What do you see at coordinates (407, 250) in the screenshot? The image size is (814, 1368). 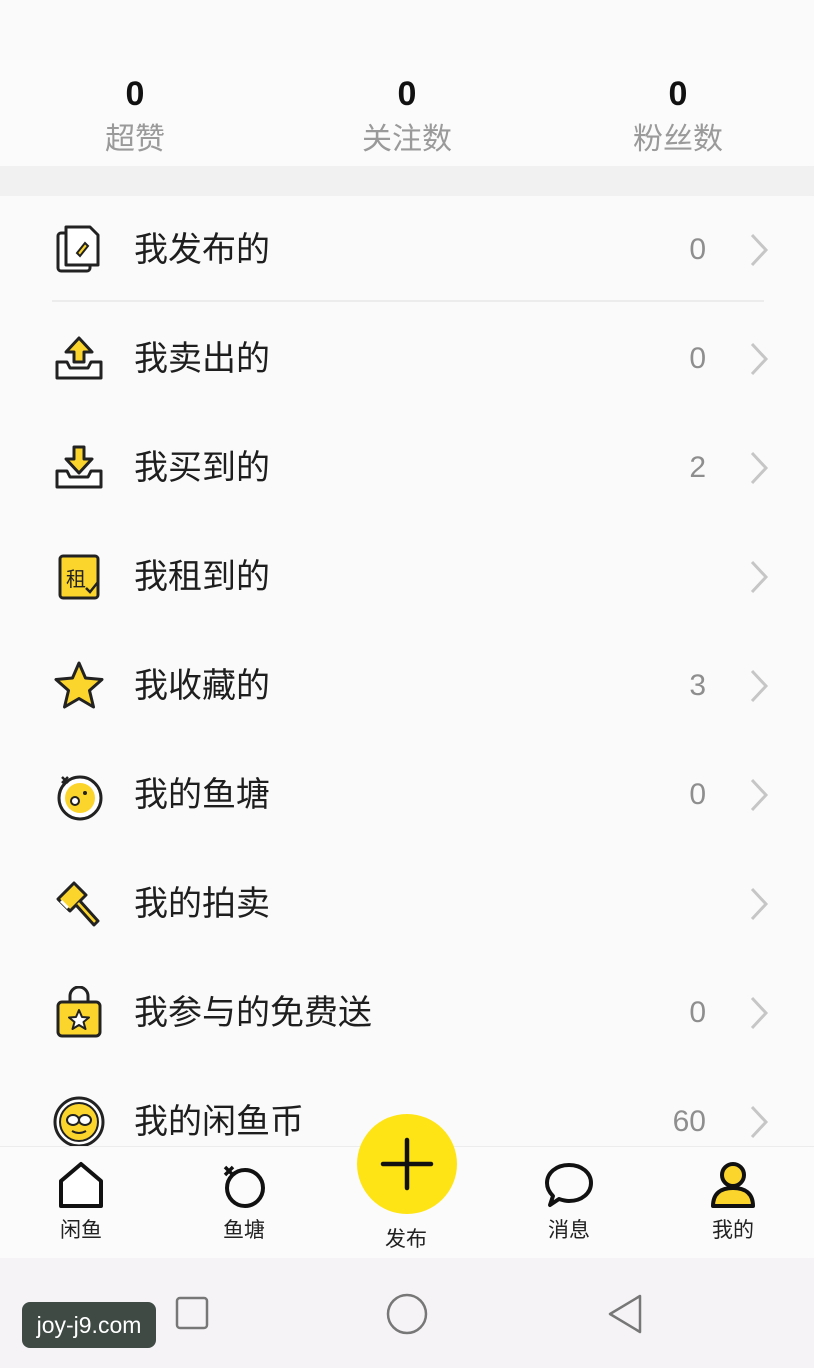 I see `menu-item-published: 我发布的 0` at bounding box center [407, 250].